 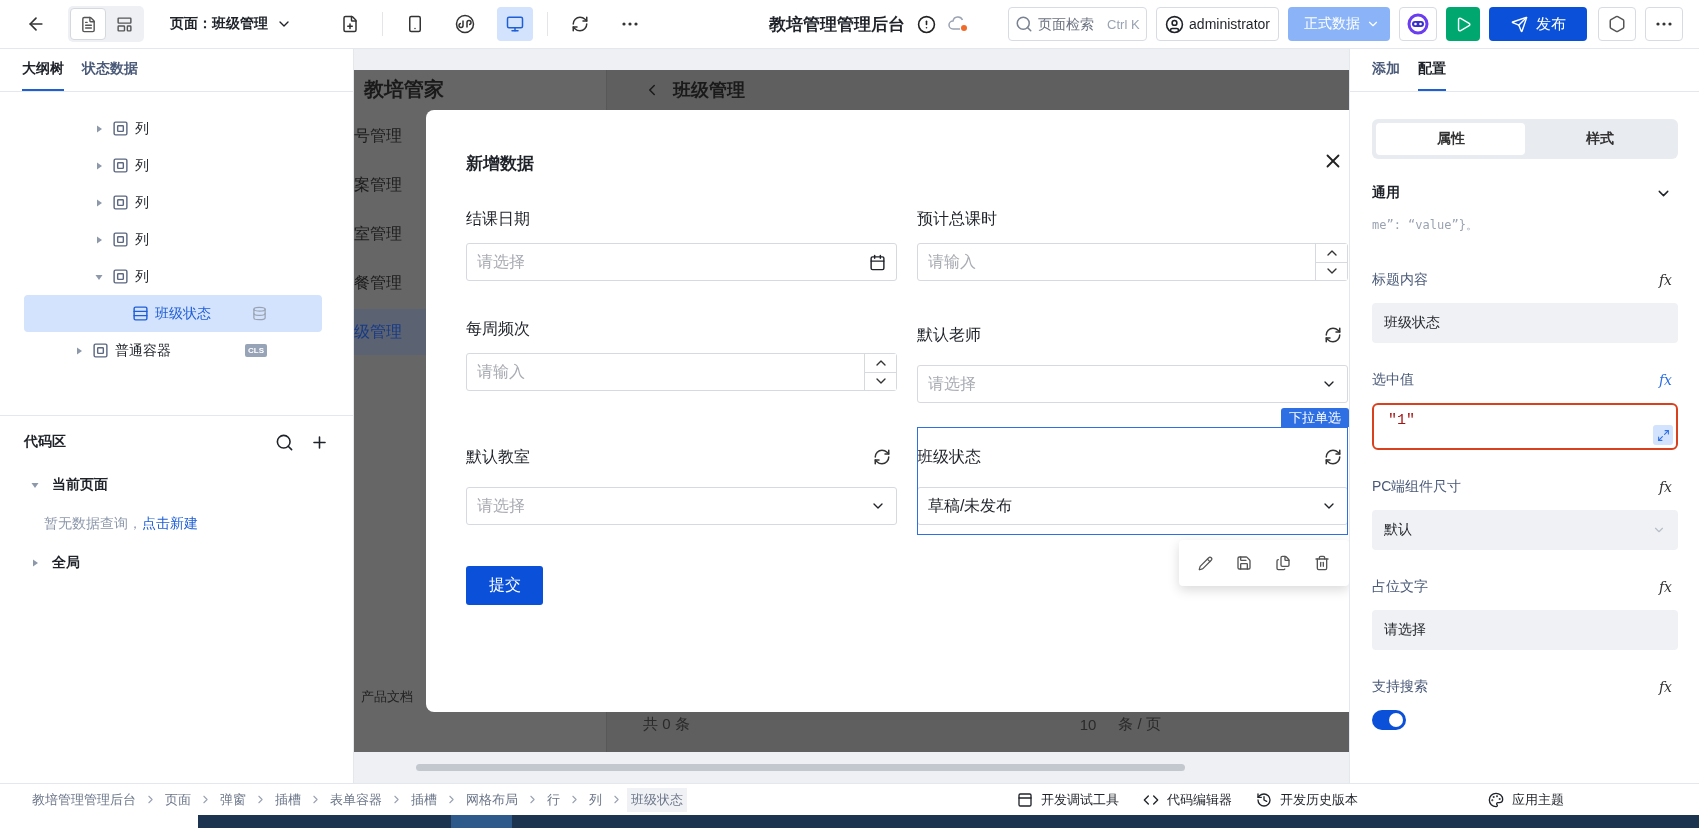 I want to click on document-view-button, so click(x=88, y=24).